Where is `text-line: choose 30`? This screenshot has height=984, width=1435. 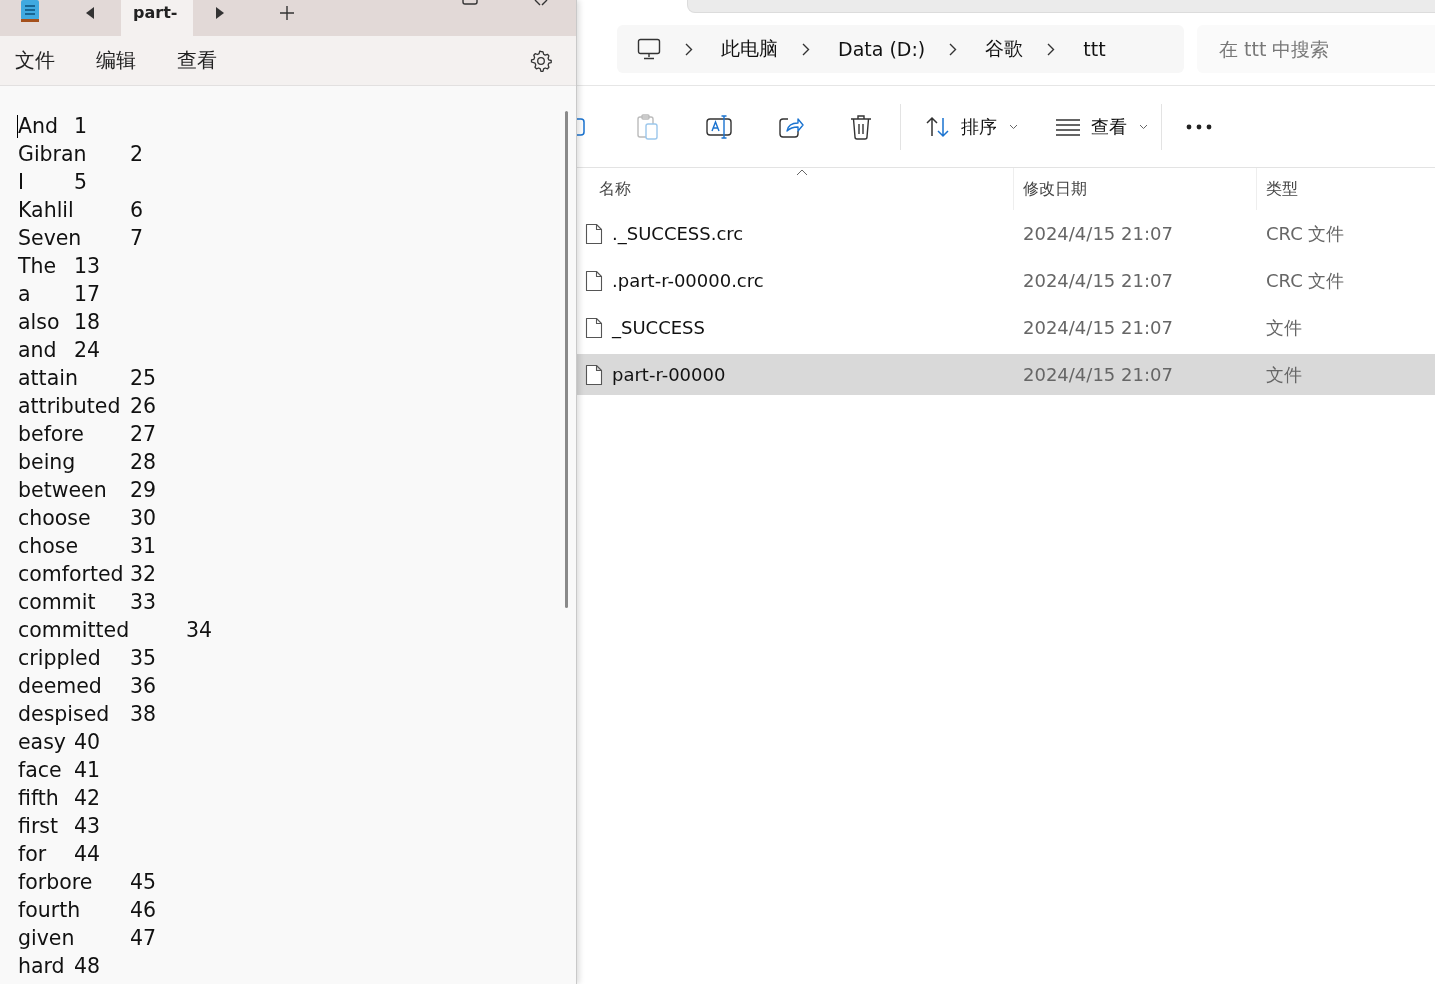 text-line: choose 30 is located at coordinates (87, 518).